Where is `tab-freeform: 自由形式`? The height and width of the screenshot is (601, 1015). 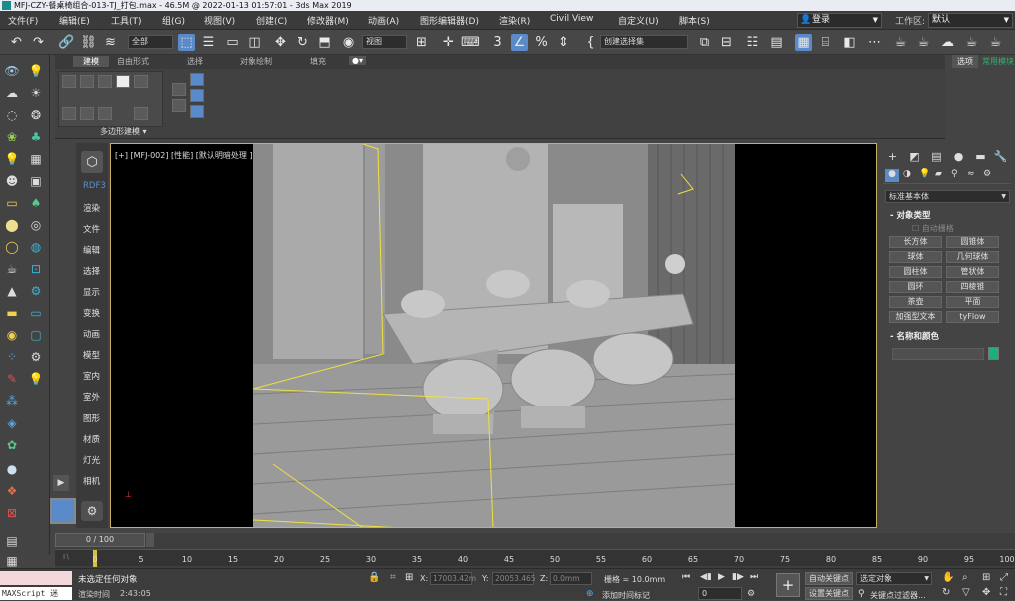 tab-freeform: 自由形式 is located at coordinates (133, 61).